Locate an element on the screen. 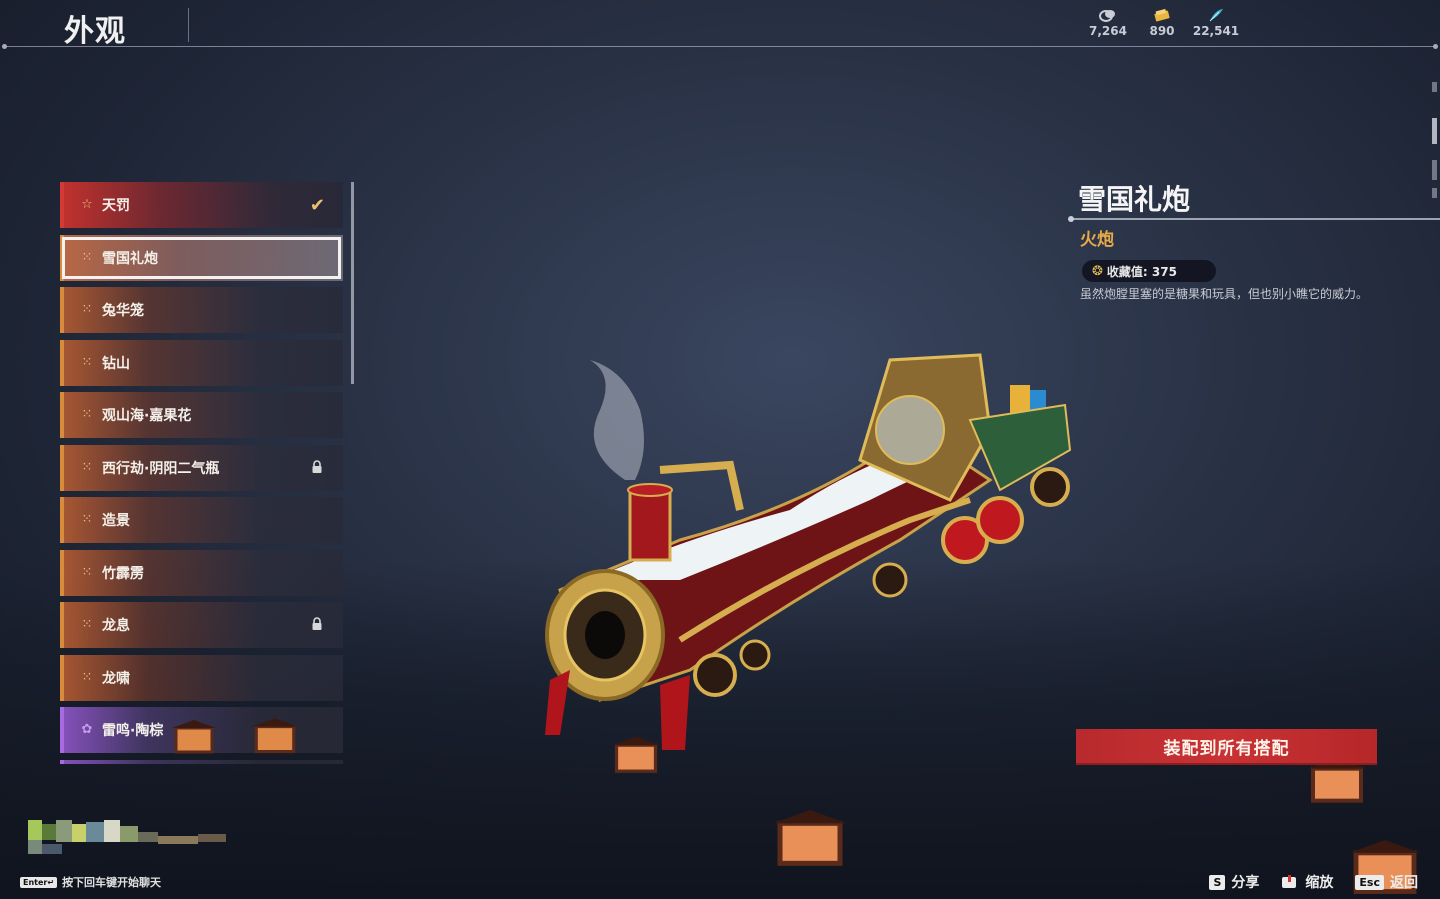 The height and width of the screenshot is (899, 1440). mouse-icon is located at coordinates (1289, 881).